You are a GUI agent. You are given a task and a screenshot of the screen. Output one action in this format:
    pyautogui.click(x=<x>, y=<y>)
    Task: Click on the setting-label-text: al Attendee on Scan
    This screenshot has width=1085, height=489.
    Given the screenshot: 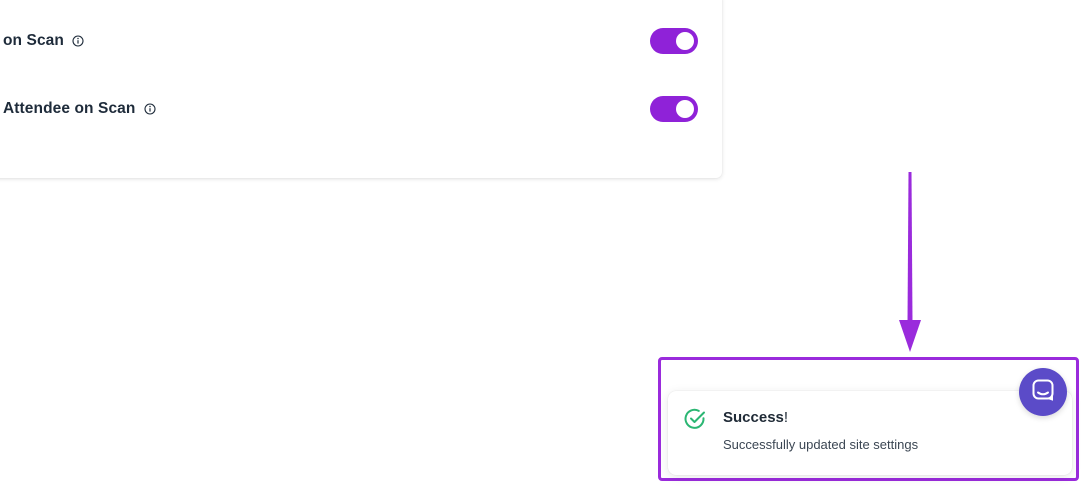 What is the action you would take?
    pyautogui.click(x=68, y=108)
    